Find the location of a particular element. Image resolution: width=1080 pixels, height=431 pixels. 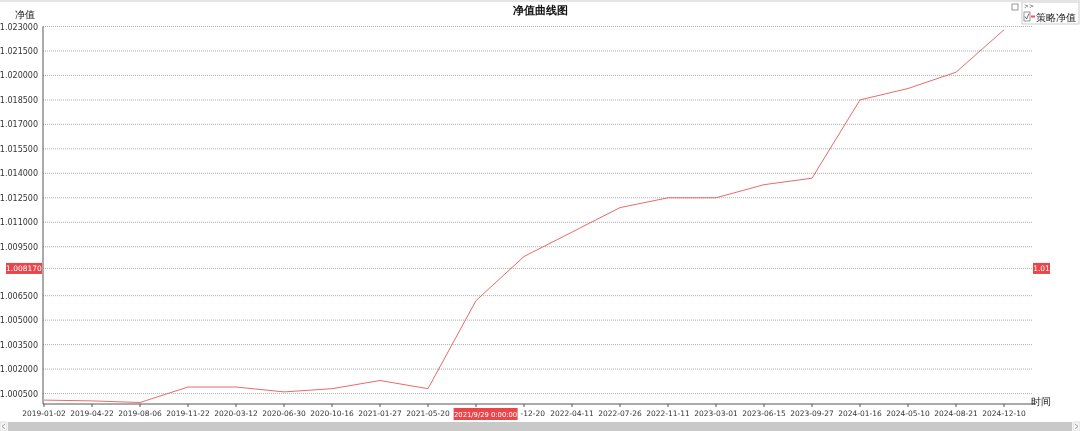

y-tick-label: 1.011000 is located at coordinates (19, 223).